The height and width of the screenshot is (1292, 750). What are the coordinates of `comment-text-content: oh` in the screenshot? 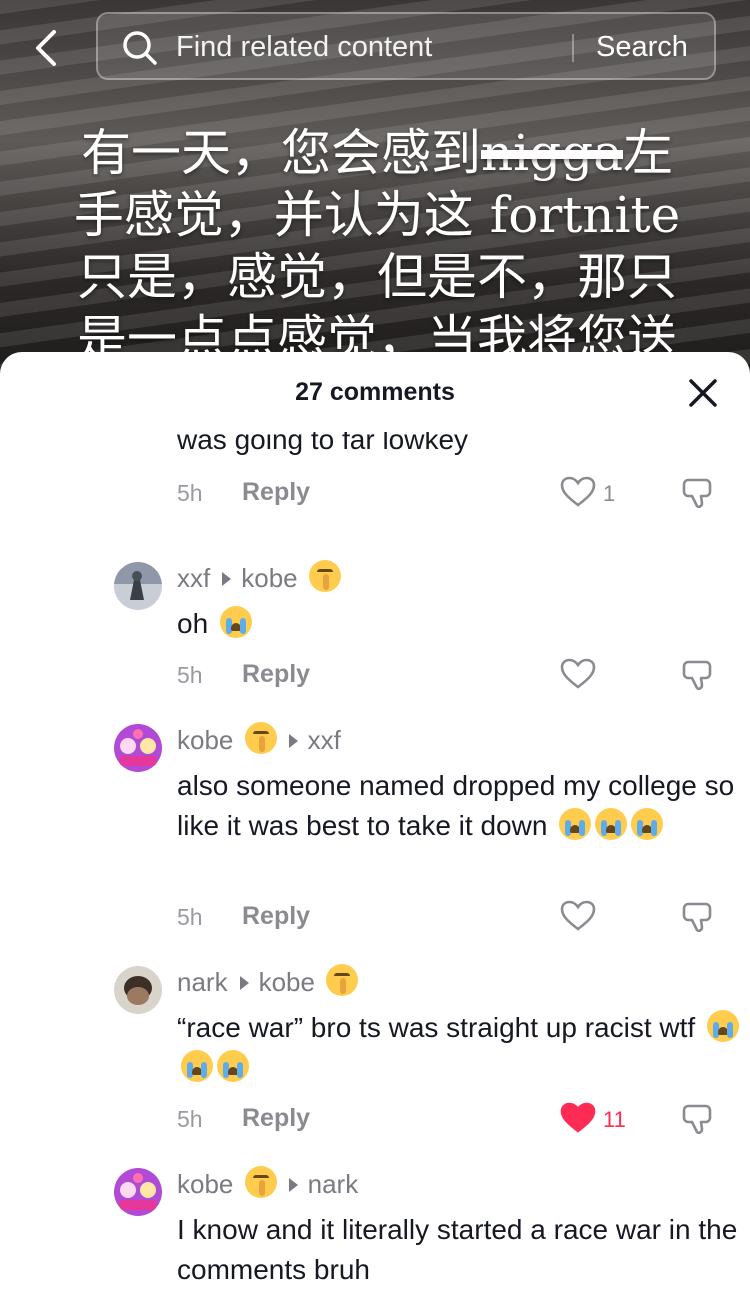 It's located at (193, 623).